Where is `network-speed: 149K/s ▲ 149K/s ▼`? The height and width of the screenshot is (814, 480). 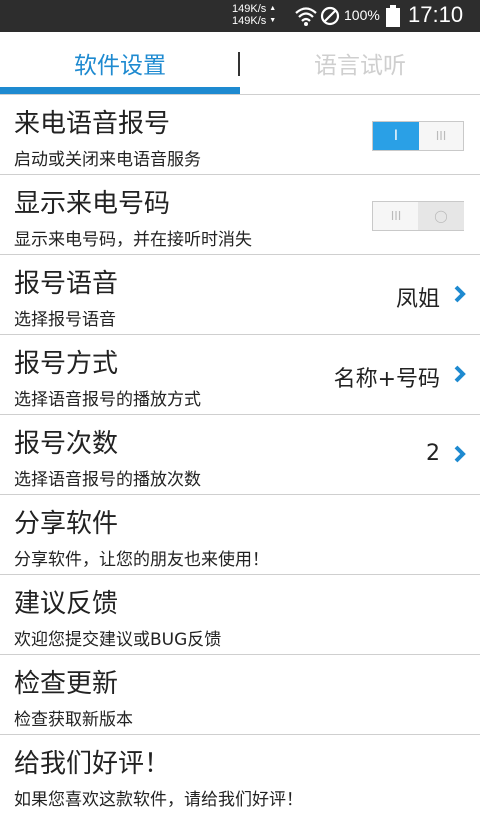
network-speed: 149K/s ▲ 149K/s ▼ is located at coordinates (254, 15).